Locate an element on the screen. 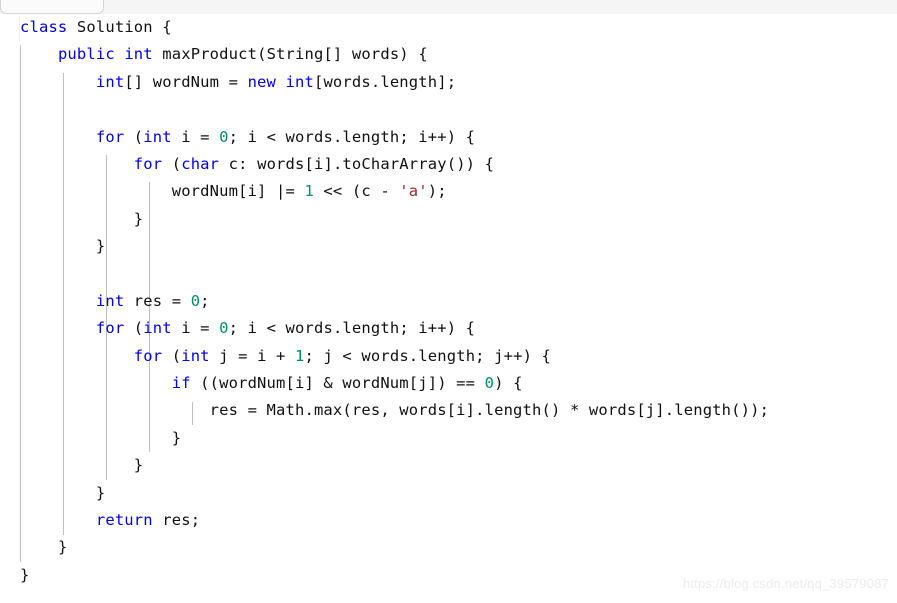  code-token-pln: ; is located at coordinates (205, 300).